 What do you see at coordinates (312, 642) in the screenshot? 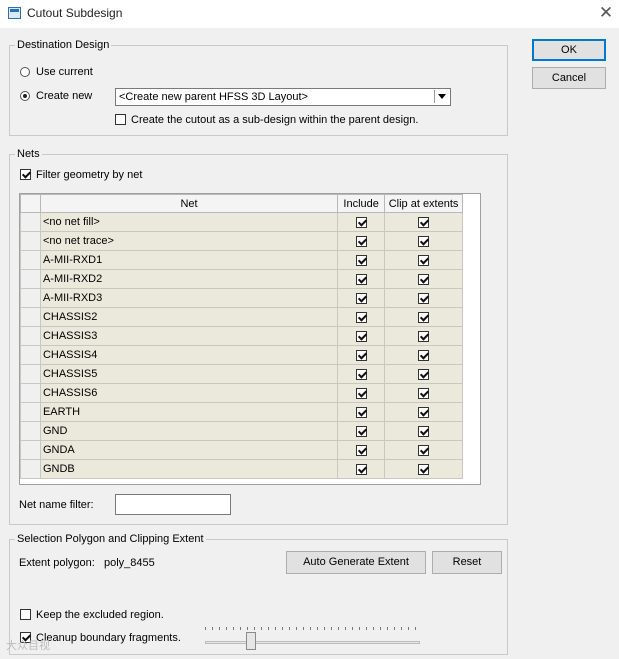
I see `cleanup-slider-track` at bounding box center [312, 642].